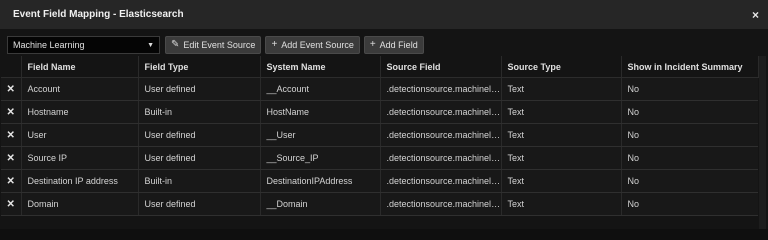 The width and height of the screenshot is (768, 240). Describe the element at coordinates (384, 14) in the screenshot. I see `titlebar: Event Field Mapping - Elasticsearch ×` at that location.